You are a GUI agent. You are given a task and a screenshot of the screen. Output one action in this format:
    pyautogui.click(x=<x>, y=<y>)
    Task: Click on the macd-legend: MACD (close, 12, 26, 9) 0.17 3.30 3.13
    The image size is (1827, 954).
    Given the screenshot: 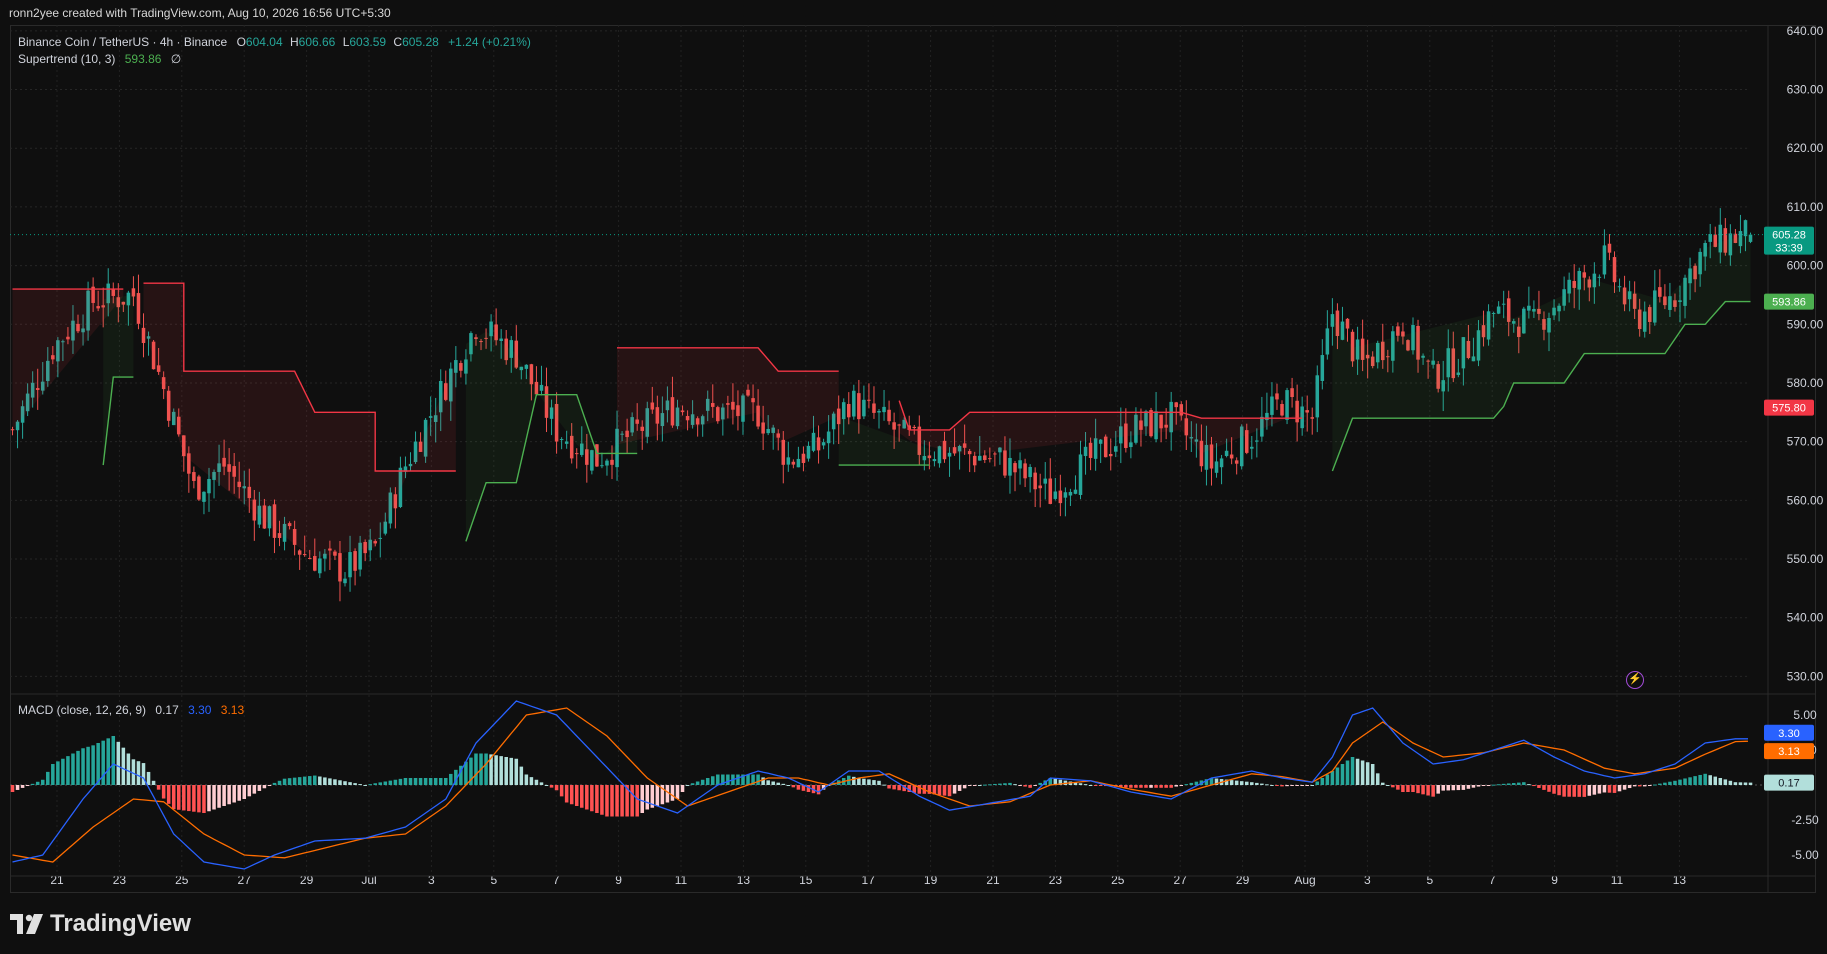 What is the action you would take?
    pyautogui.click(x=131, y=710)
    